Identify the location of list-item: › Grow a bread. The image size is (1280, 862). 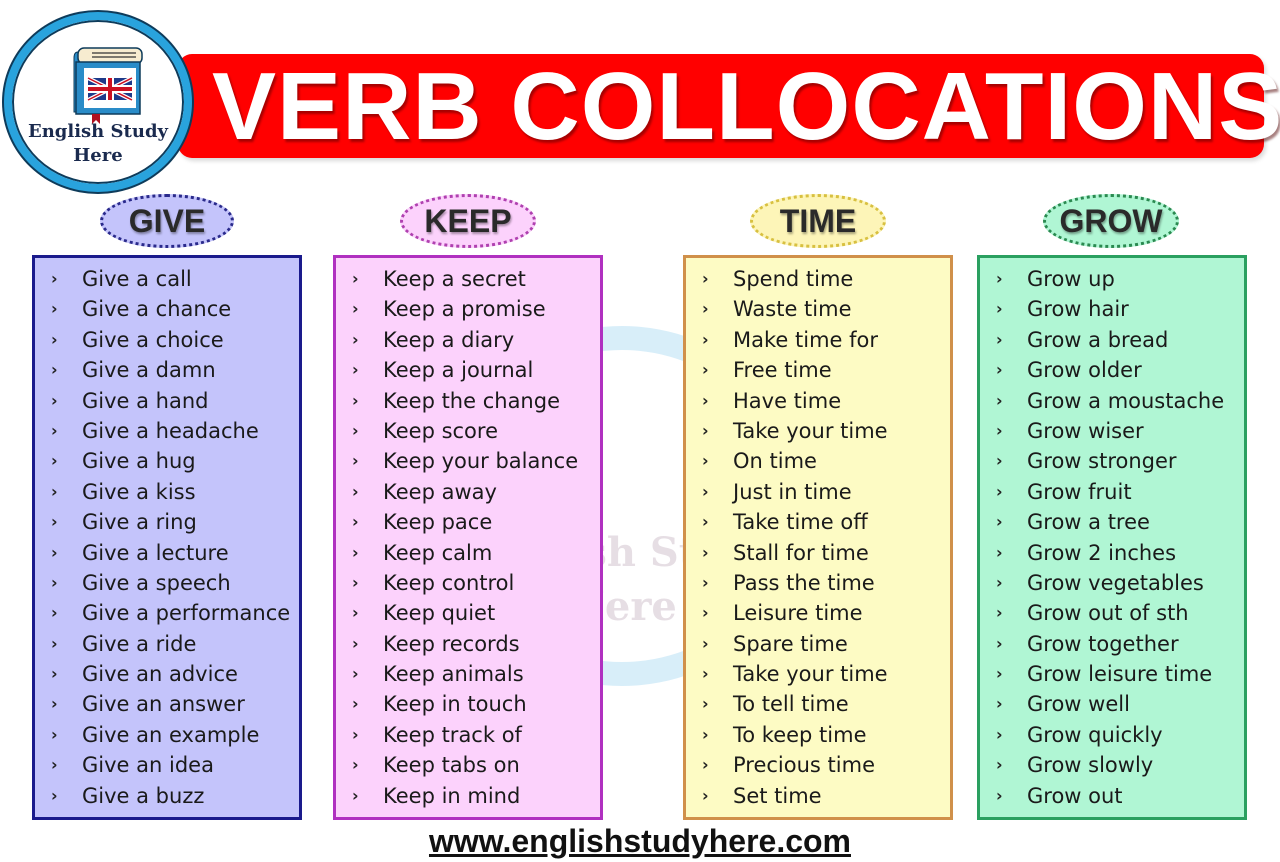
(1112, 340).